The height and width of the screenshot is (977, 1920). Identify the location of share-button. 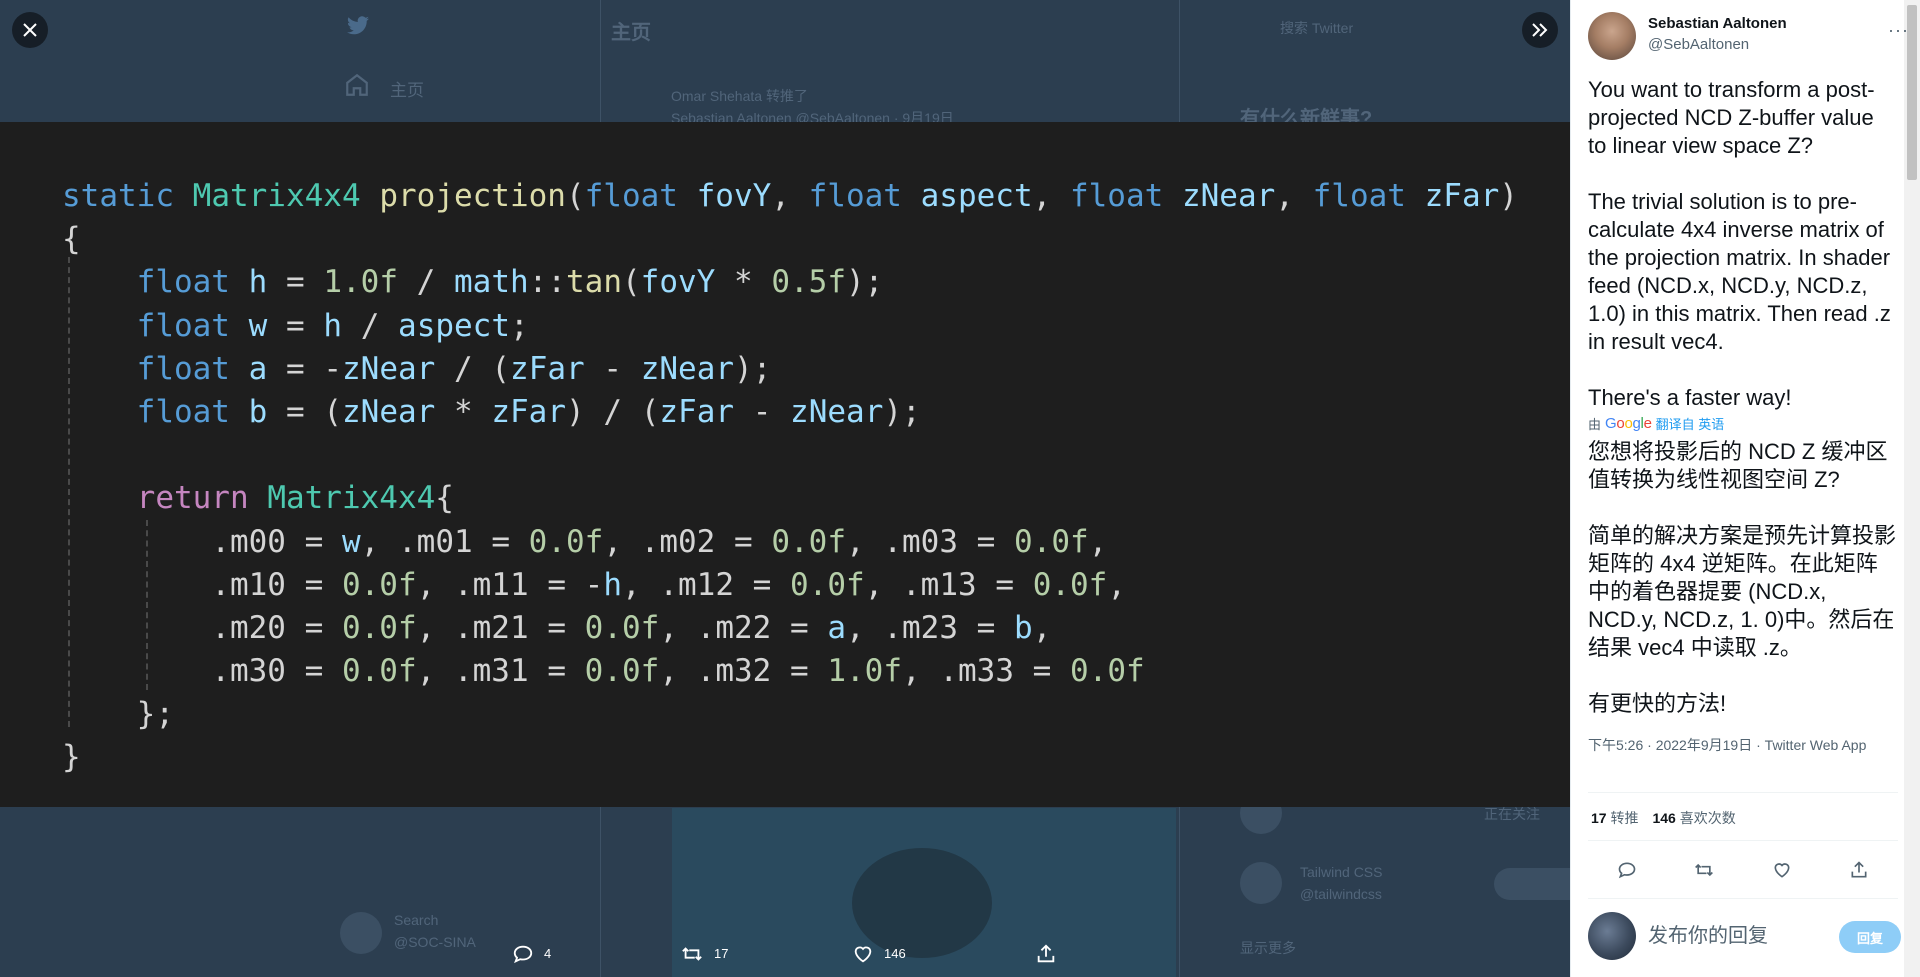
(1859, 870).